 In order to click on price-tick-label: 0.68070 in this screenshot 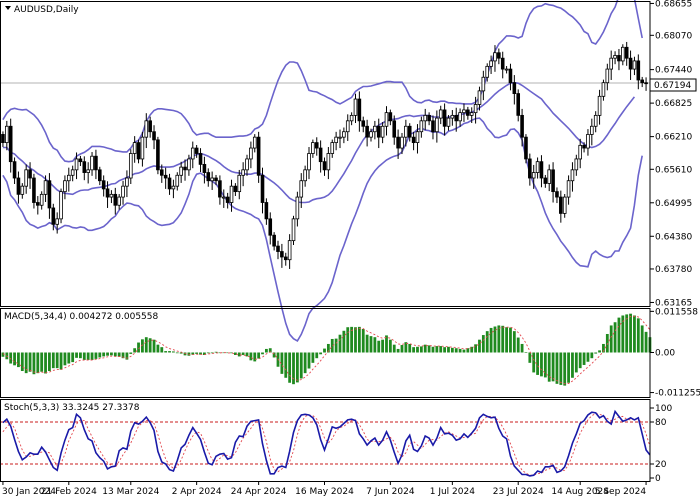, I will do `click(673, 36)`.